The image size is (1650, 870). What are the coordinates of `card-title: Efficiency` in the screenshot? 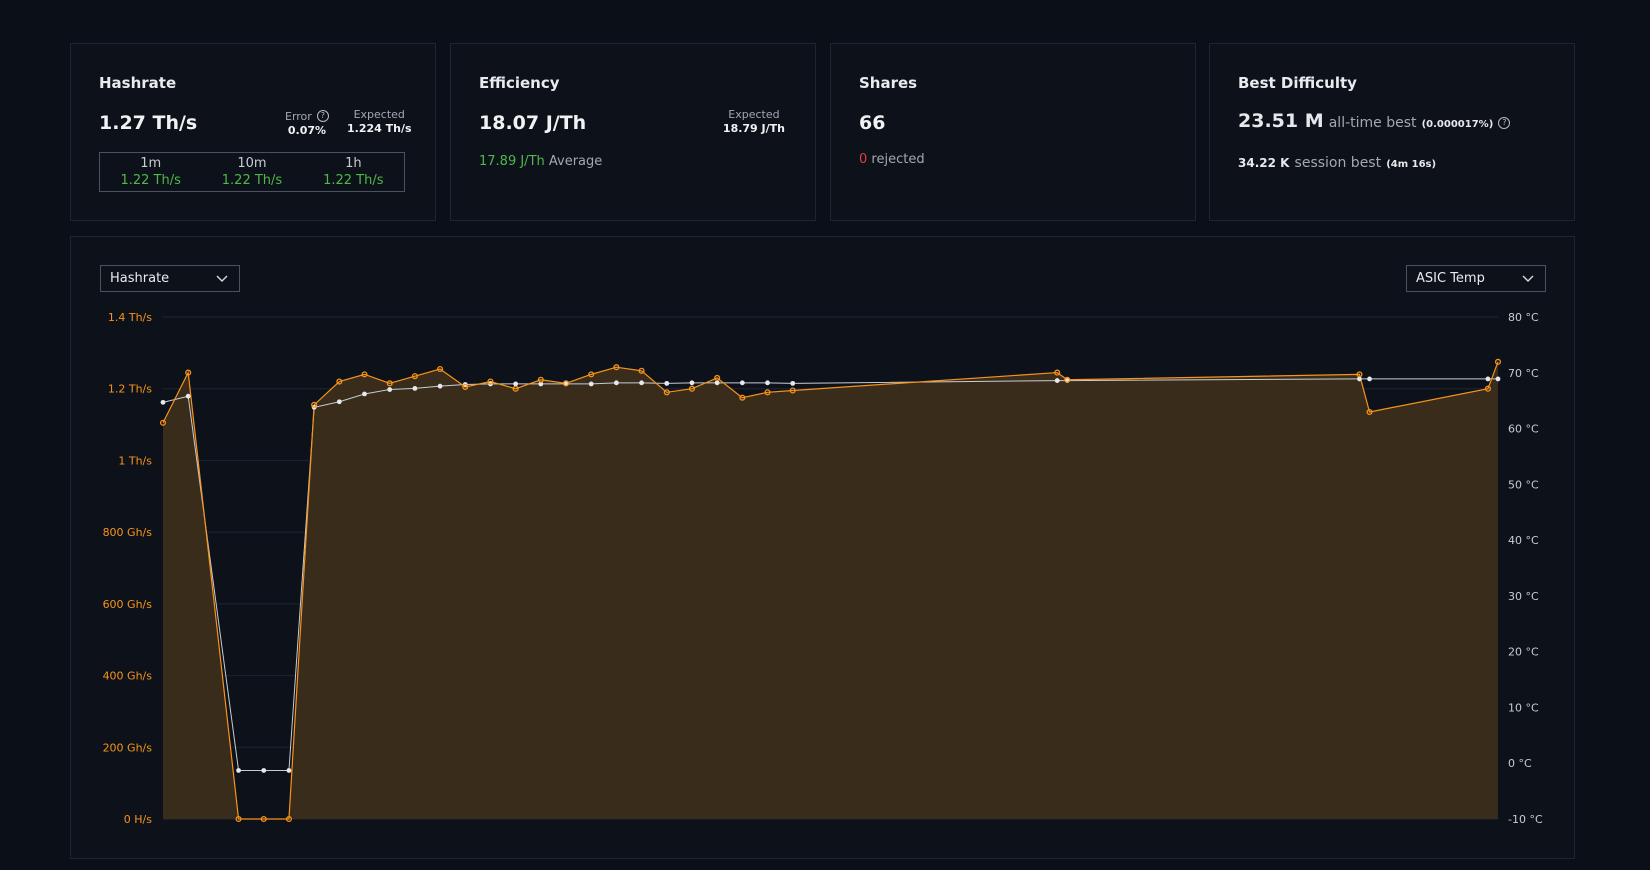 It's located at (519, 83).